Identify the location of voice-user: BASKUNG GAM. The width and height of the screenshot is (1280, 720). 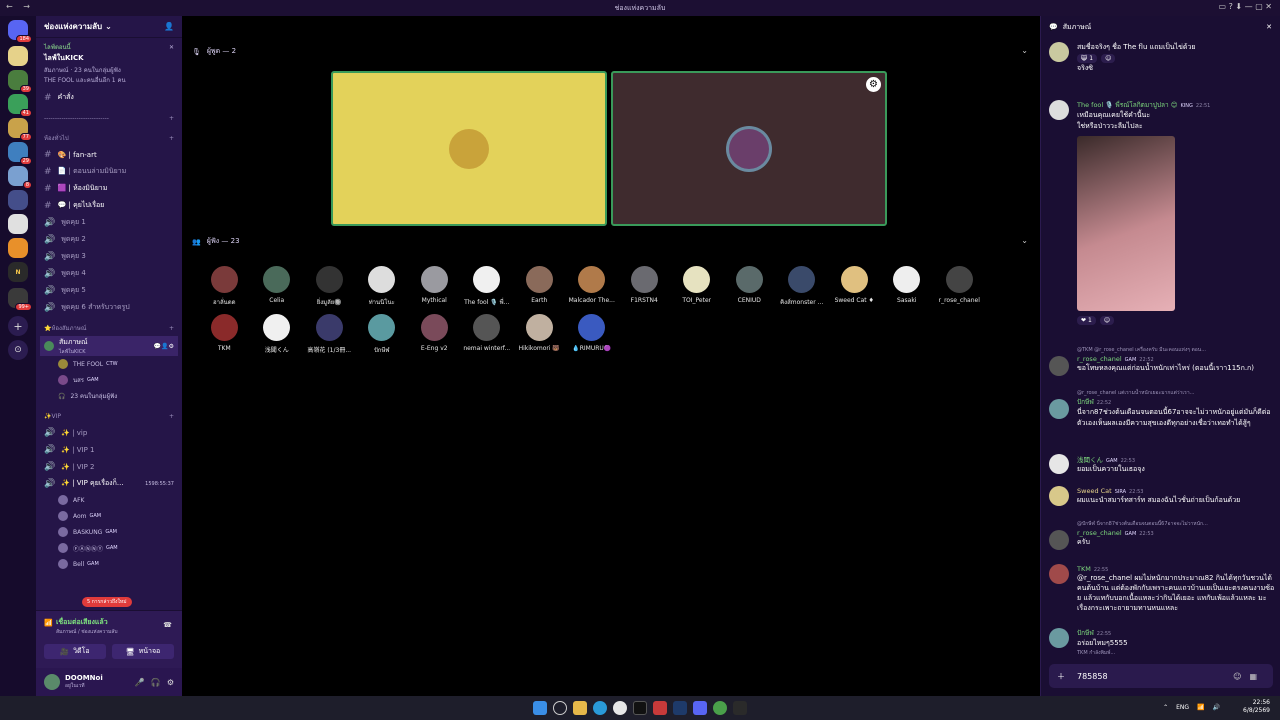
(109, 532).